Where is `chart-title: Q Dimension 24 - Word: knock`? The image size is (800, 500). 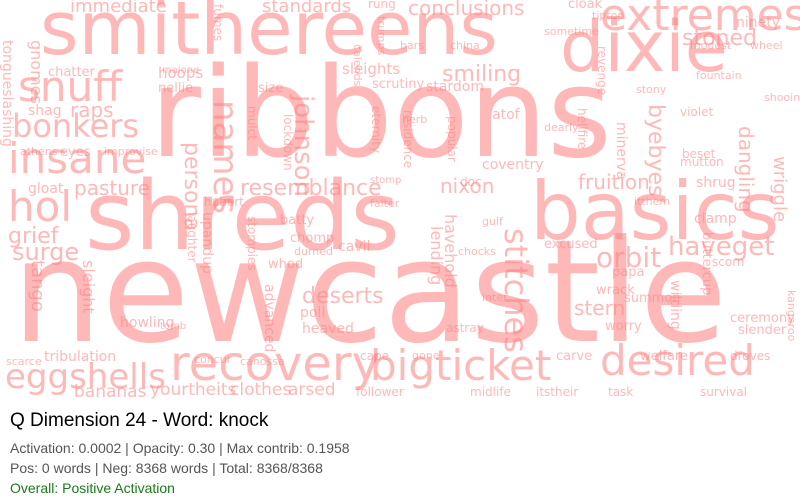
chart-title: Q Dimension 24 - Word: knock is located at coordinates (139, 420).